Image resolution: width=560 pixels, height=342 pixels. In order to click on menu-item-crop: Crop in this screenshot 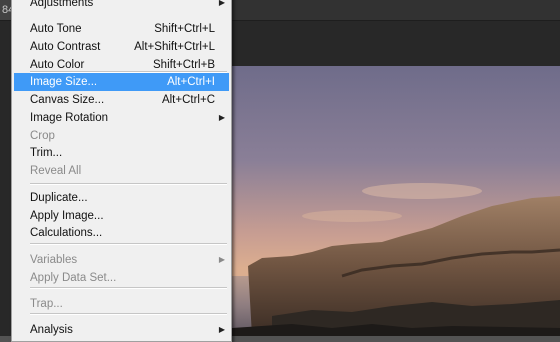, I will do `click(121, 136)`.